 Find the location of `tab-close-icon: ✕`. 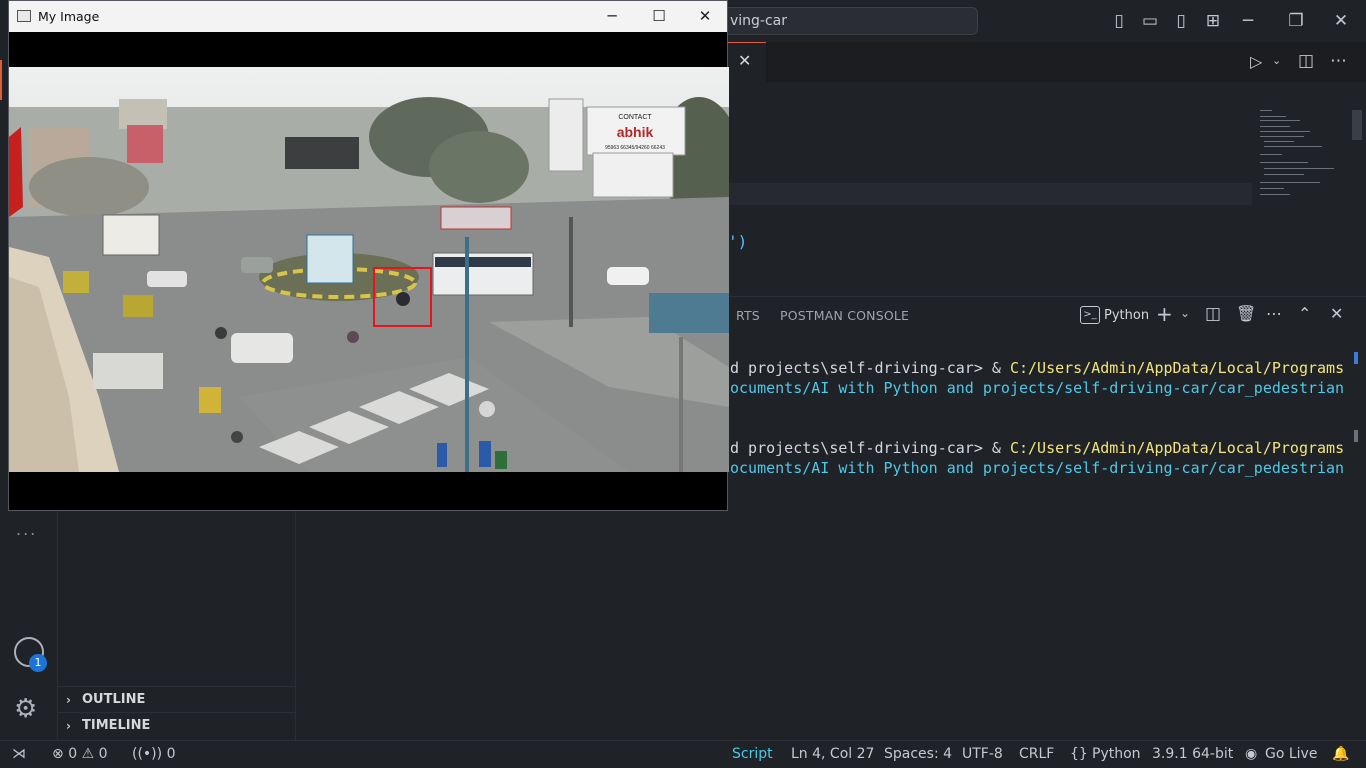

tab-close-icon: ✕ is located at coordinates (744, 60).